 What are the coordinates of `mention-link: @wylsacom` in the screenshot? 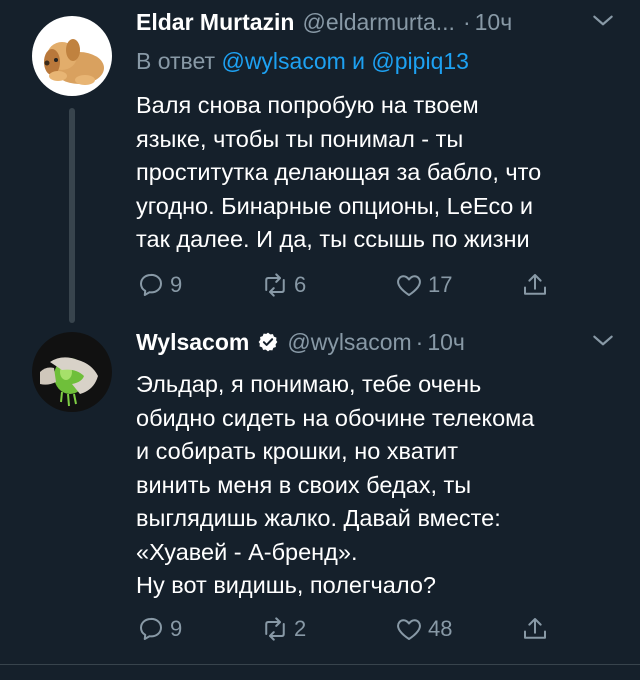 It's located at (283, 61).